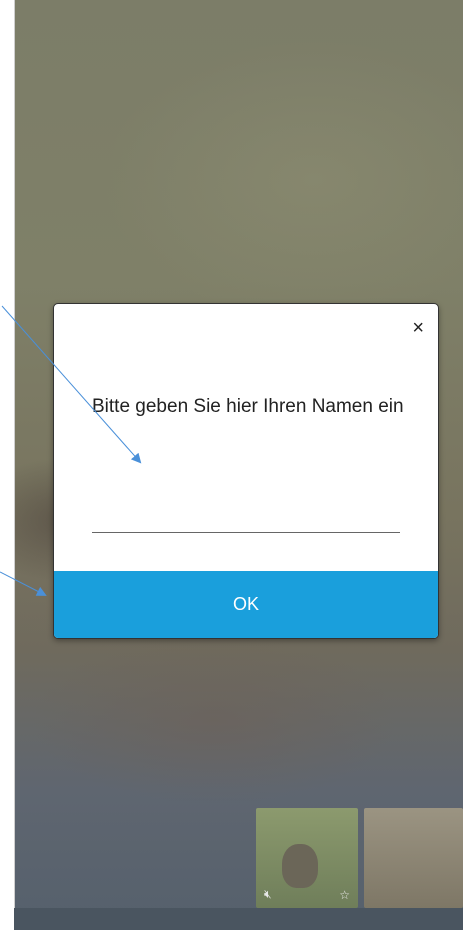  I want to click on mic-off-icon: 🔇︎, so click(268, 894).